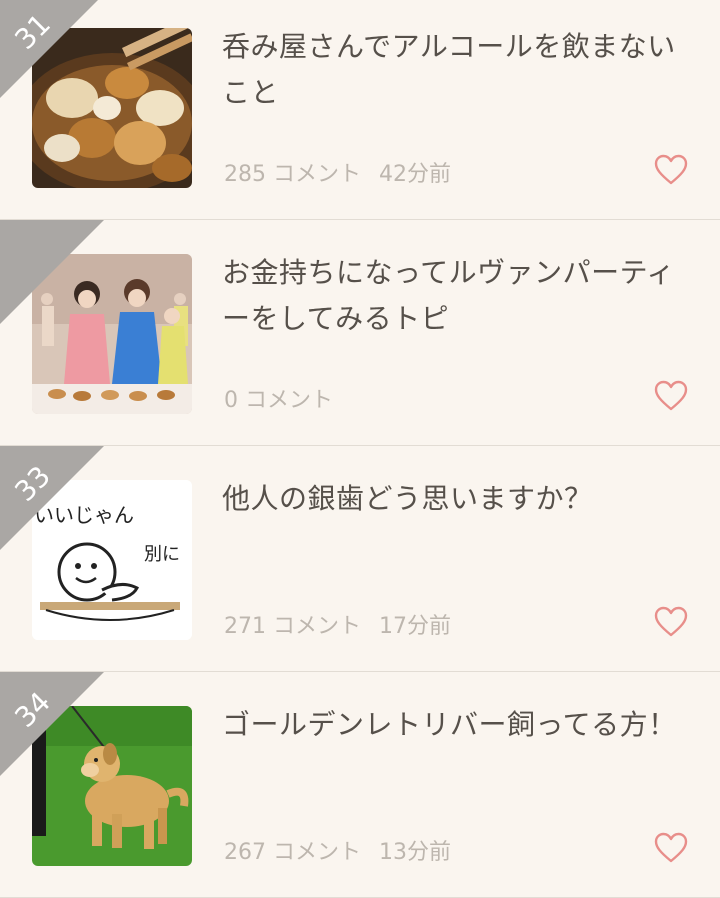 The width and height of the screenshot is (720, 898). I want to click on thumb-text-2: 別に, so click(162, 554).